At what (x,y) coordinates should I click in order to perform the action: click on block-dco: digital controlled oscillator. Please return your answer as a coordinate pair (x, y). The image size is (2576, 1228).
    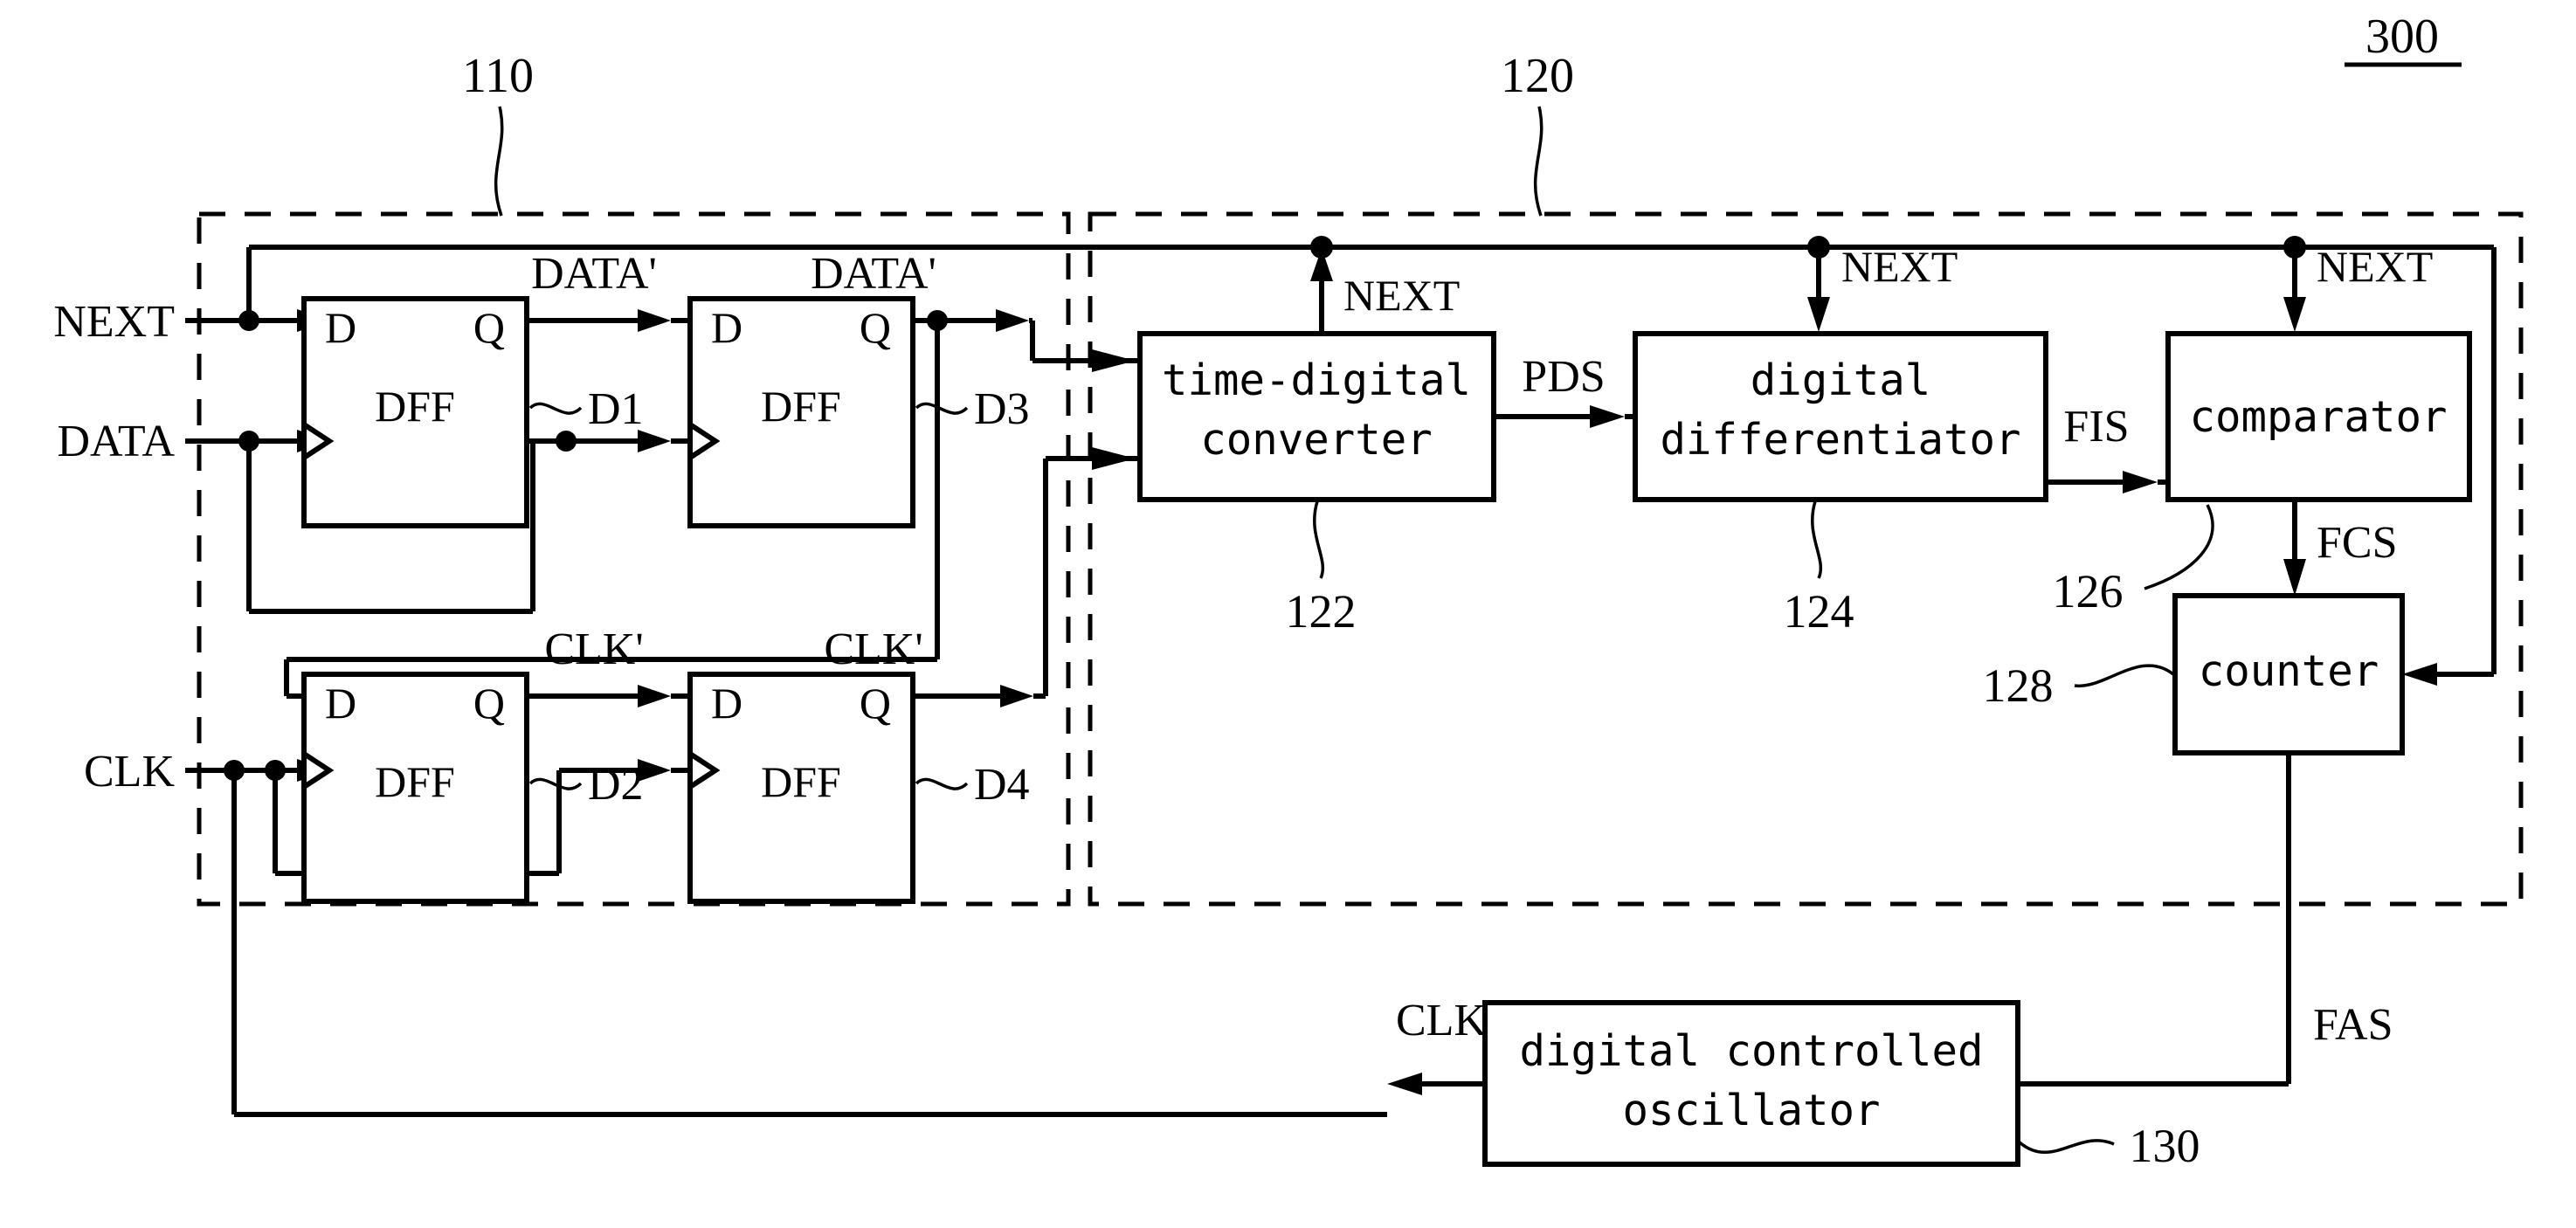
    Looking at the image, I should click on (1751, 1083).